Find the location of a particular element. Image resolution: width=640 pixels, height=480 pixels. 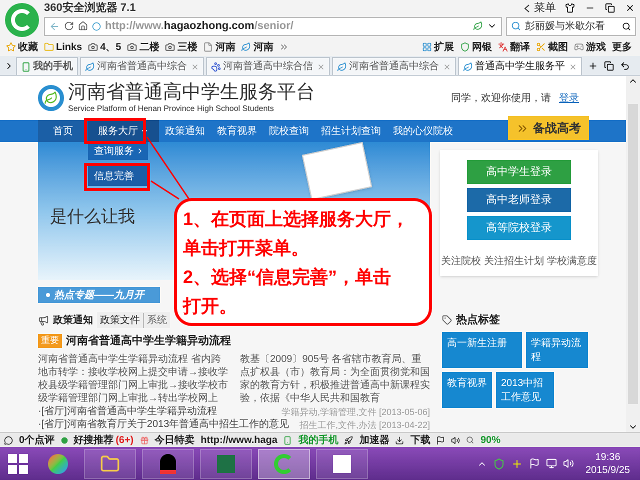

news-link: ·[省厅]河南省普通高中学生学籍异动流程 is located at coordinates (127, 412).